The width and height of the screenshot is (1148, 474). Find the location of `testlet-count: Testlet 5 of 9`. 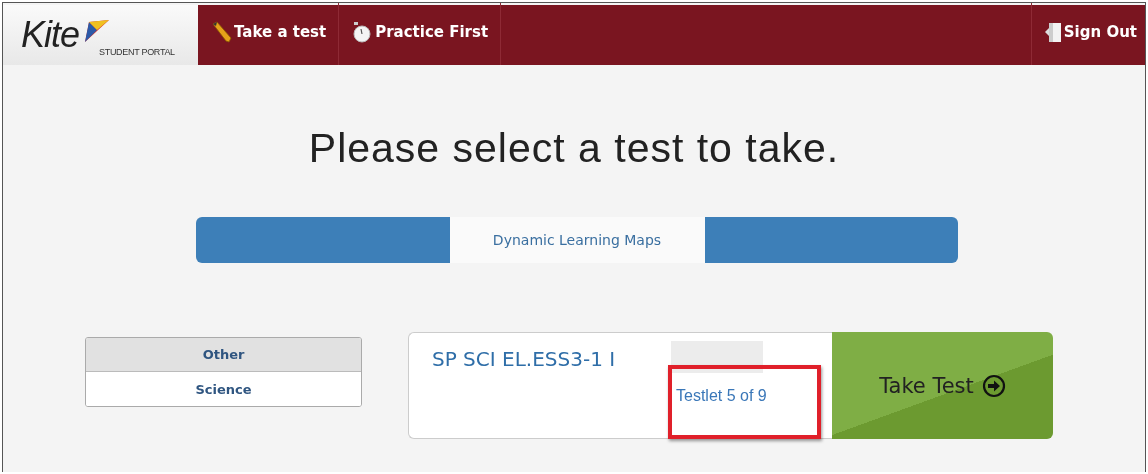

testlet-count: Testlet 5 of 9 is located at coordinates (721, 396).